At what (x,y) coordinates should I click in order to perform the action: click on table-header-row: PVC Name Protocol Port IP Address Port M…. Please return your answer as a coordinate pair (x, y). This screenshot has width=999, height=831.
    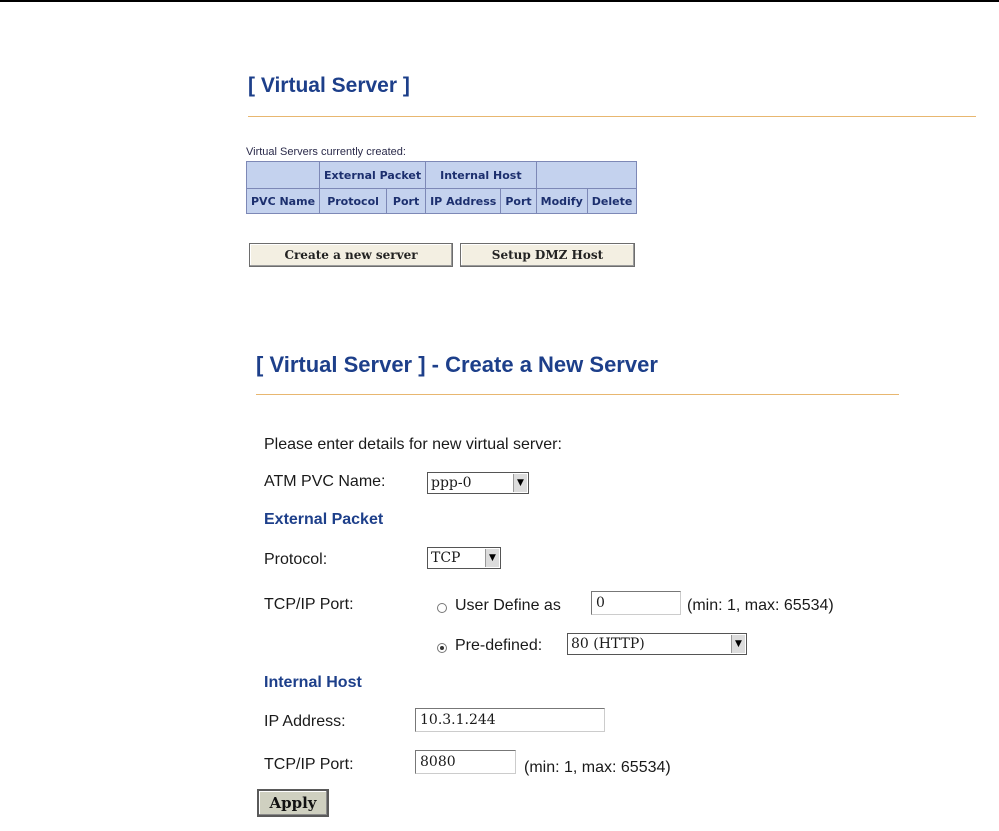
    Looking at the image, I should click on (441, 201).